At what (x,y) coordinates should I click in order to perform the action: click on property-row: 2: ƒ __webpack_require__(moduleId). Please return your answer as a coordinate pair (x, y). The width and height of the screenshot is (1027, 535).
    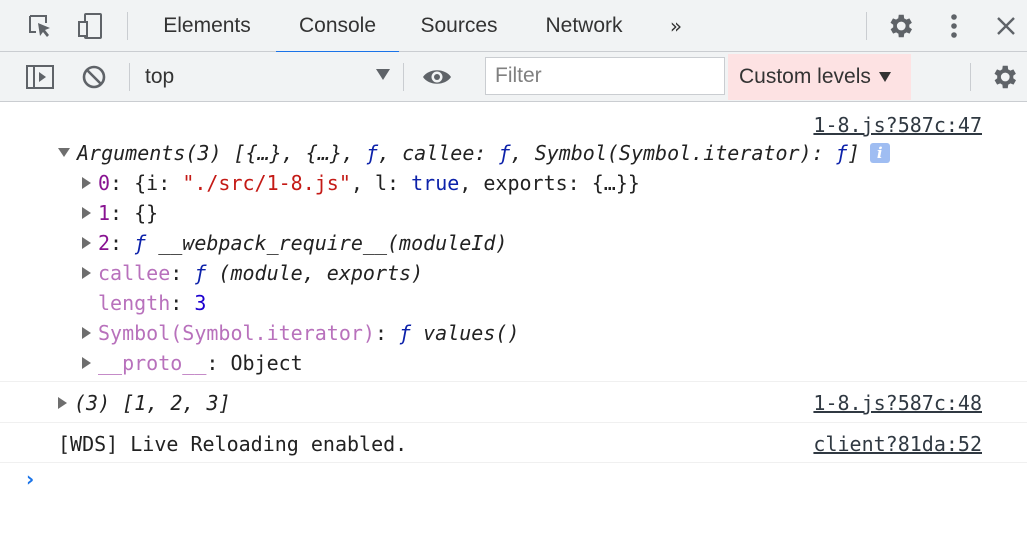
    Looking at the image, I should click on (294, 243).